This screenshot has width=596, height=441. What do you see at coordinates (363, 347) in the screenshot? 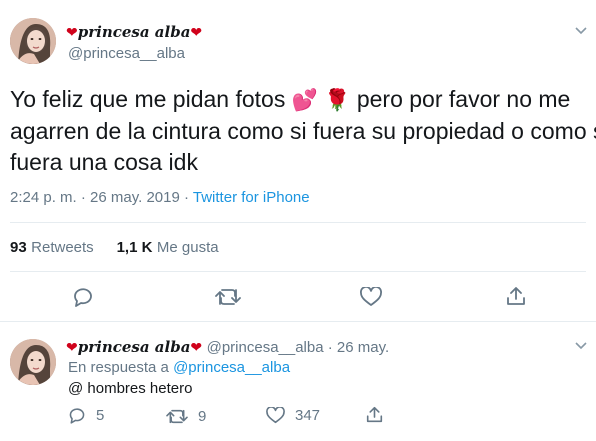
I see `reply-date: 26 may.` at bounding box center [363, 347].